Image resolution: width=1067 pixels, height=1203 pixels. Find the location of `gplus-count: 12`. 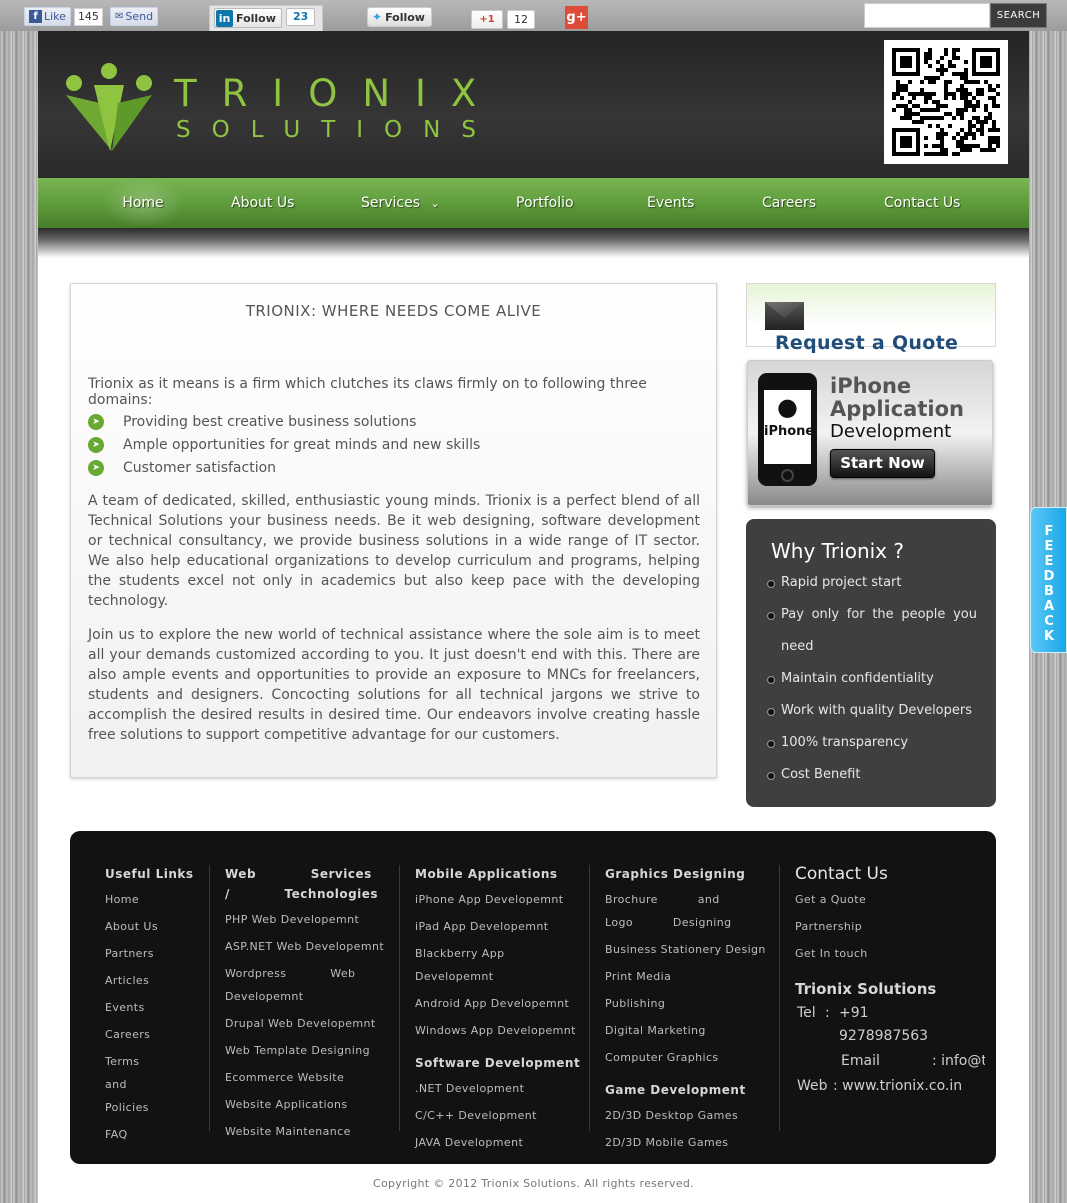

gplus-count: 12 is located at coordinates (521, 19).